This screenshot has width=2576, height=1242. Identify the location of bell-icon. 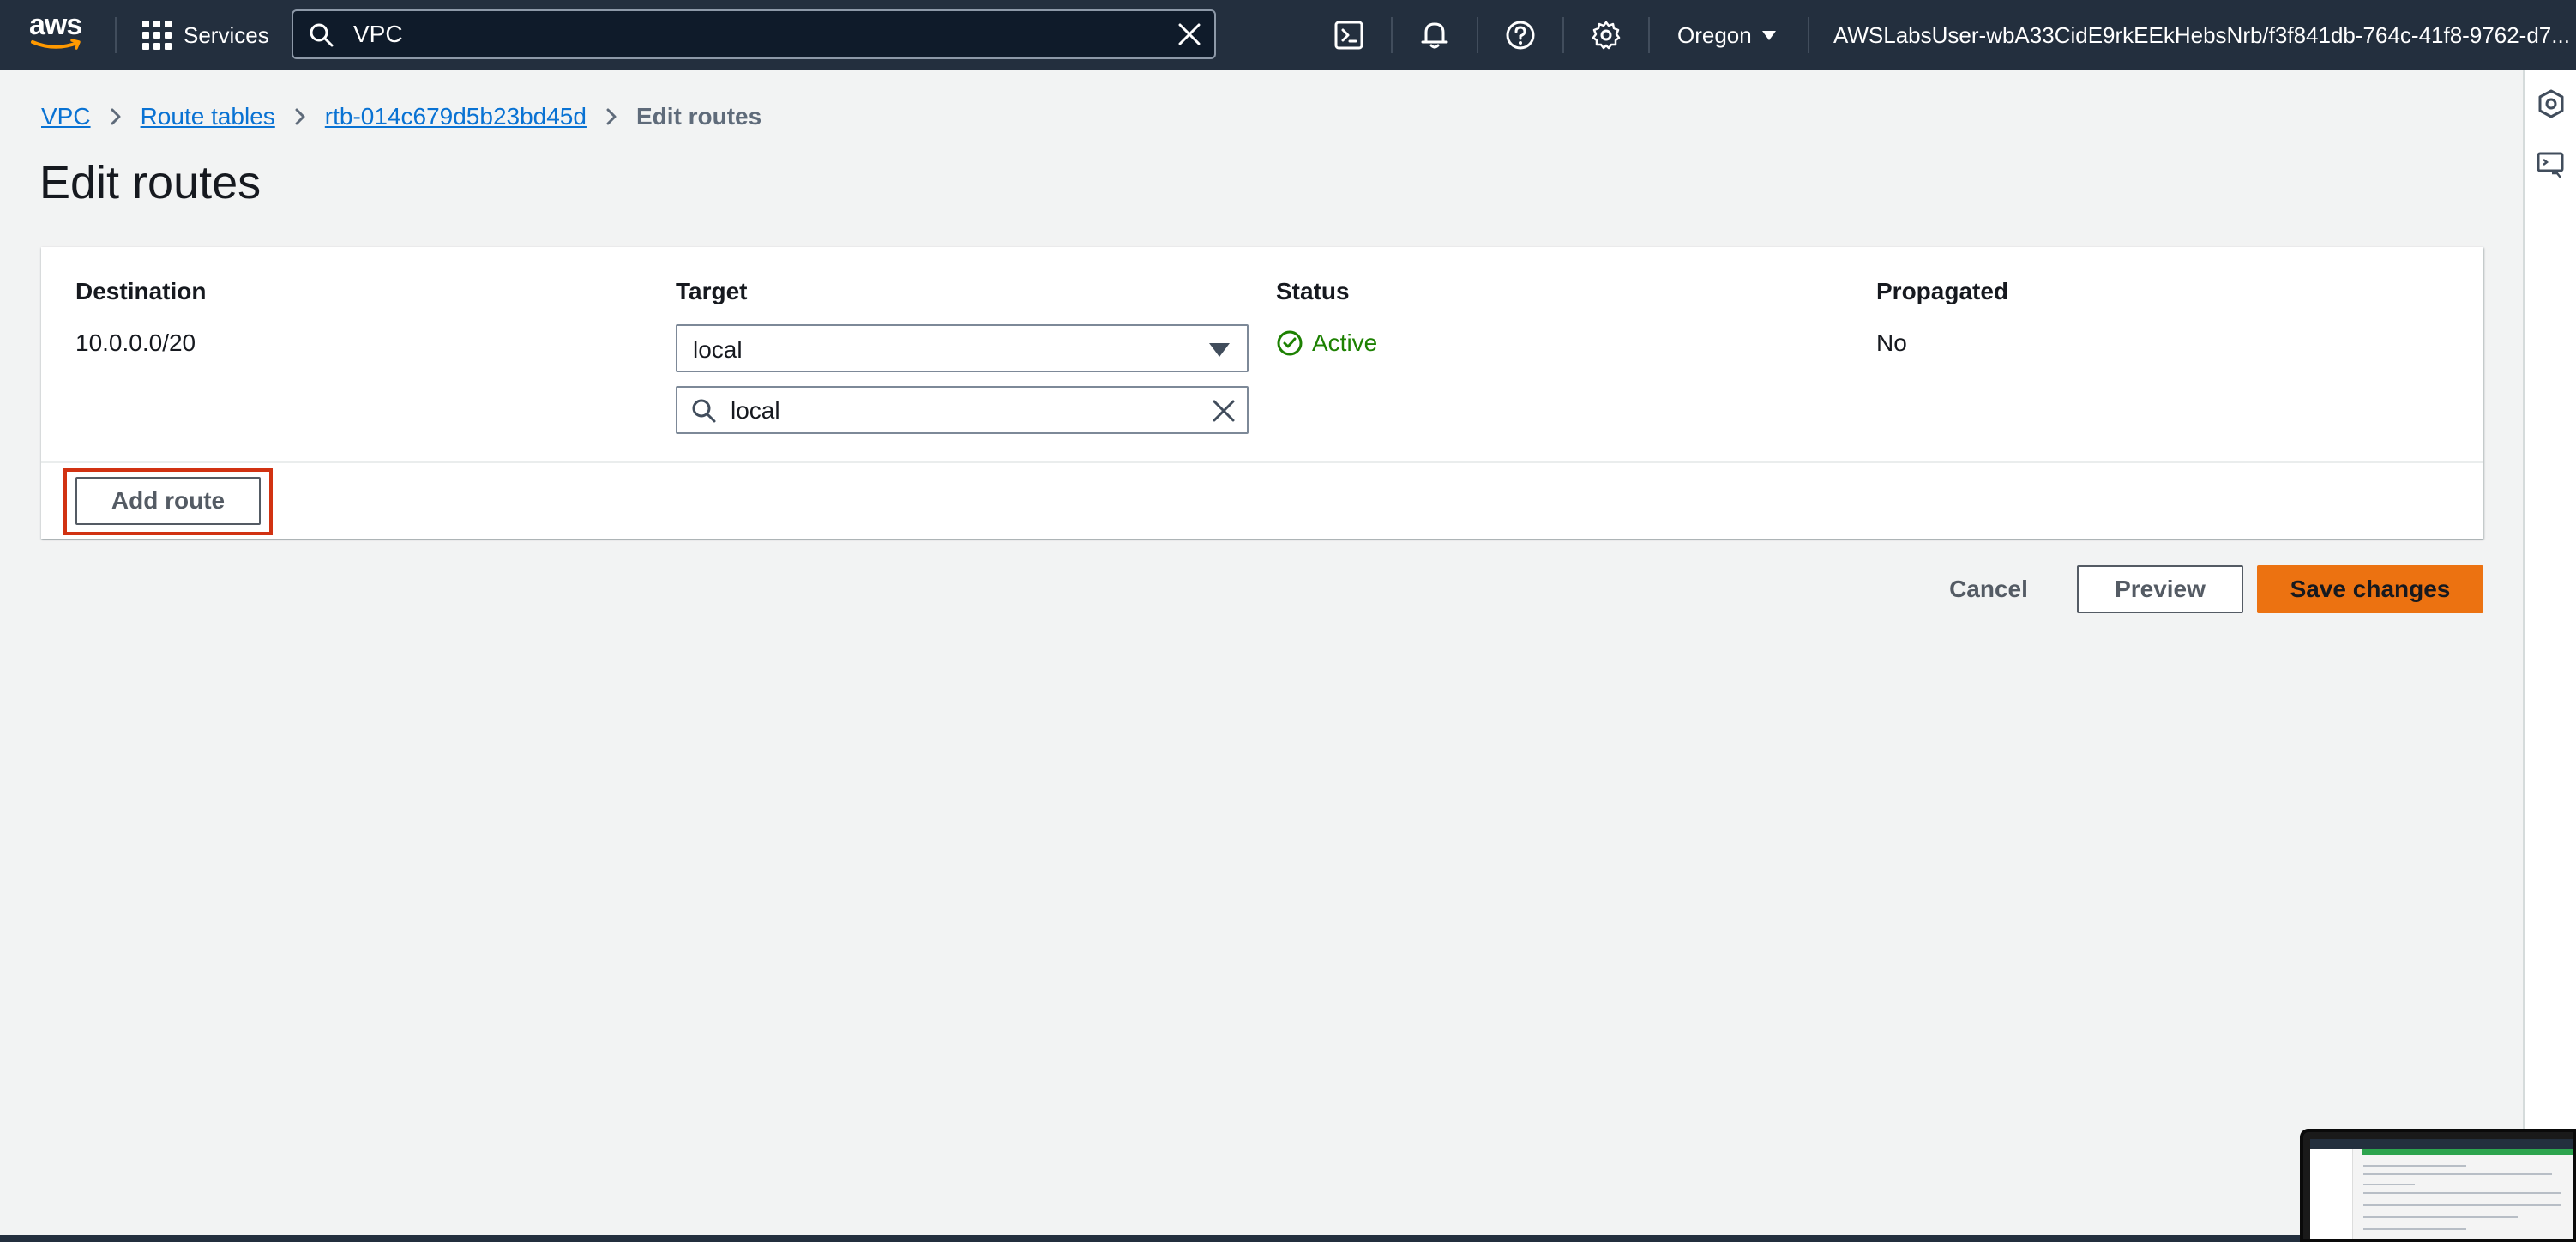
(1434, 35).